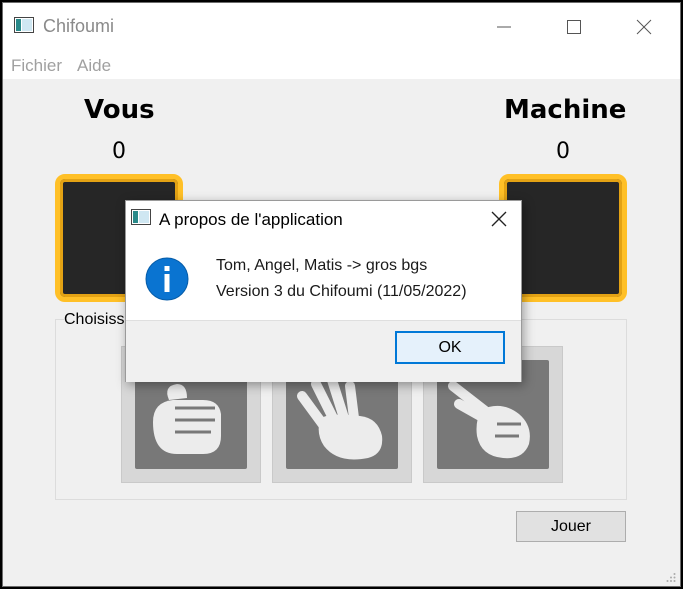 This screenshot has width=683, height=589. I want to click on dialog-close-icon, so click(499, 219).